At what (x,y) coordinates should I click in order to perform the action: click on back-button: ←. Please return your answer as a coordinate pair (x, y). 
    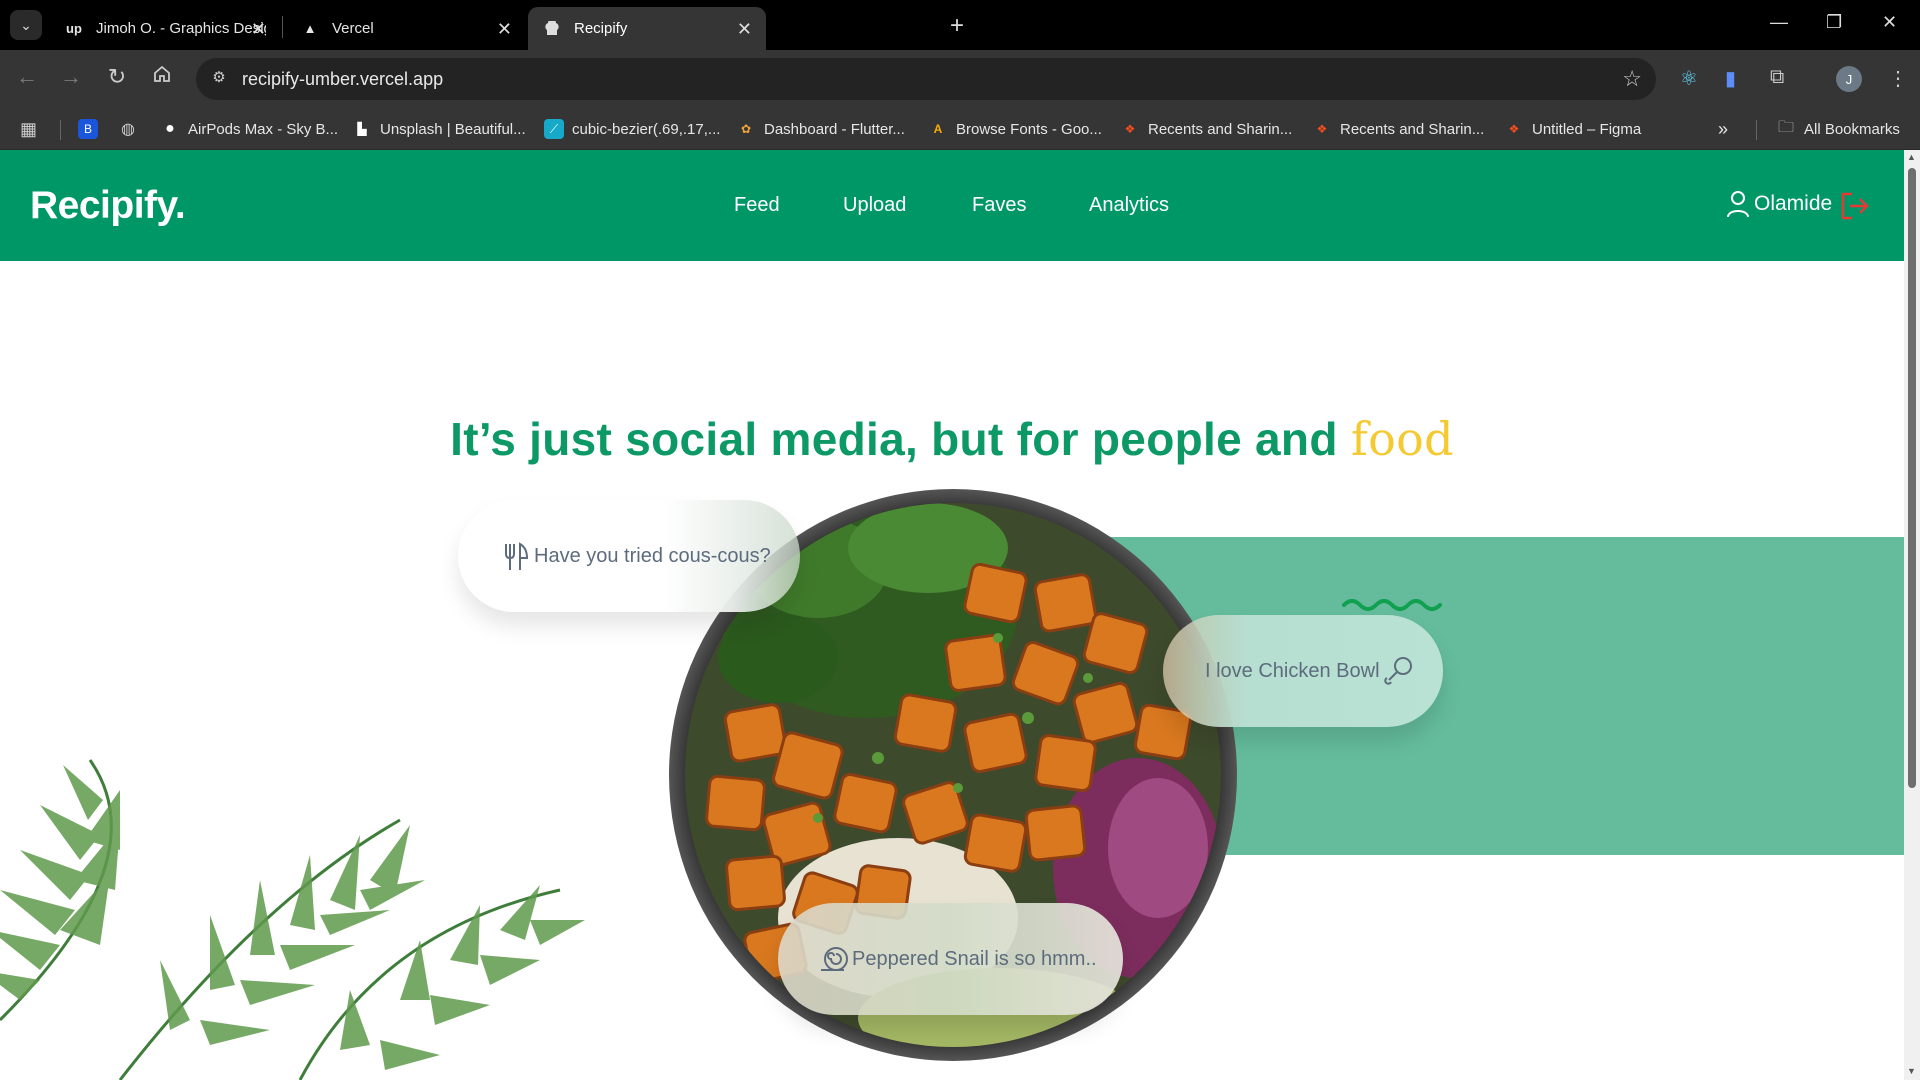
    Looking at the image, I should click on (27, 77).